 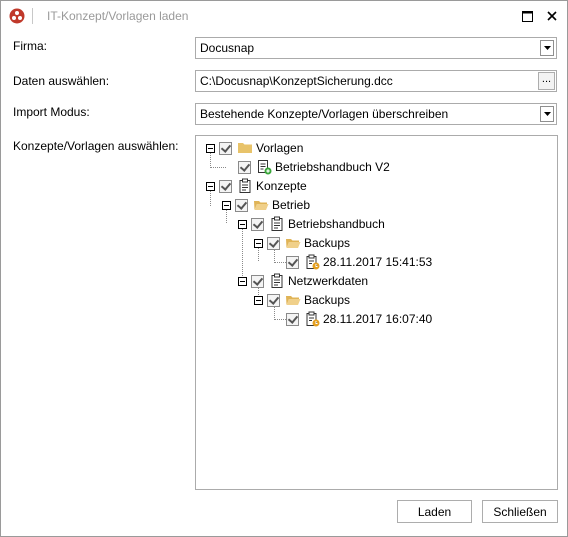 I want to click on tree-node-betrieb: Betrieb, so click(x=266, y=205).